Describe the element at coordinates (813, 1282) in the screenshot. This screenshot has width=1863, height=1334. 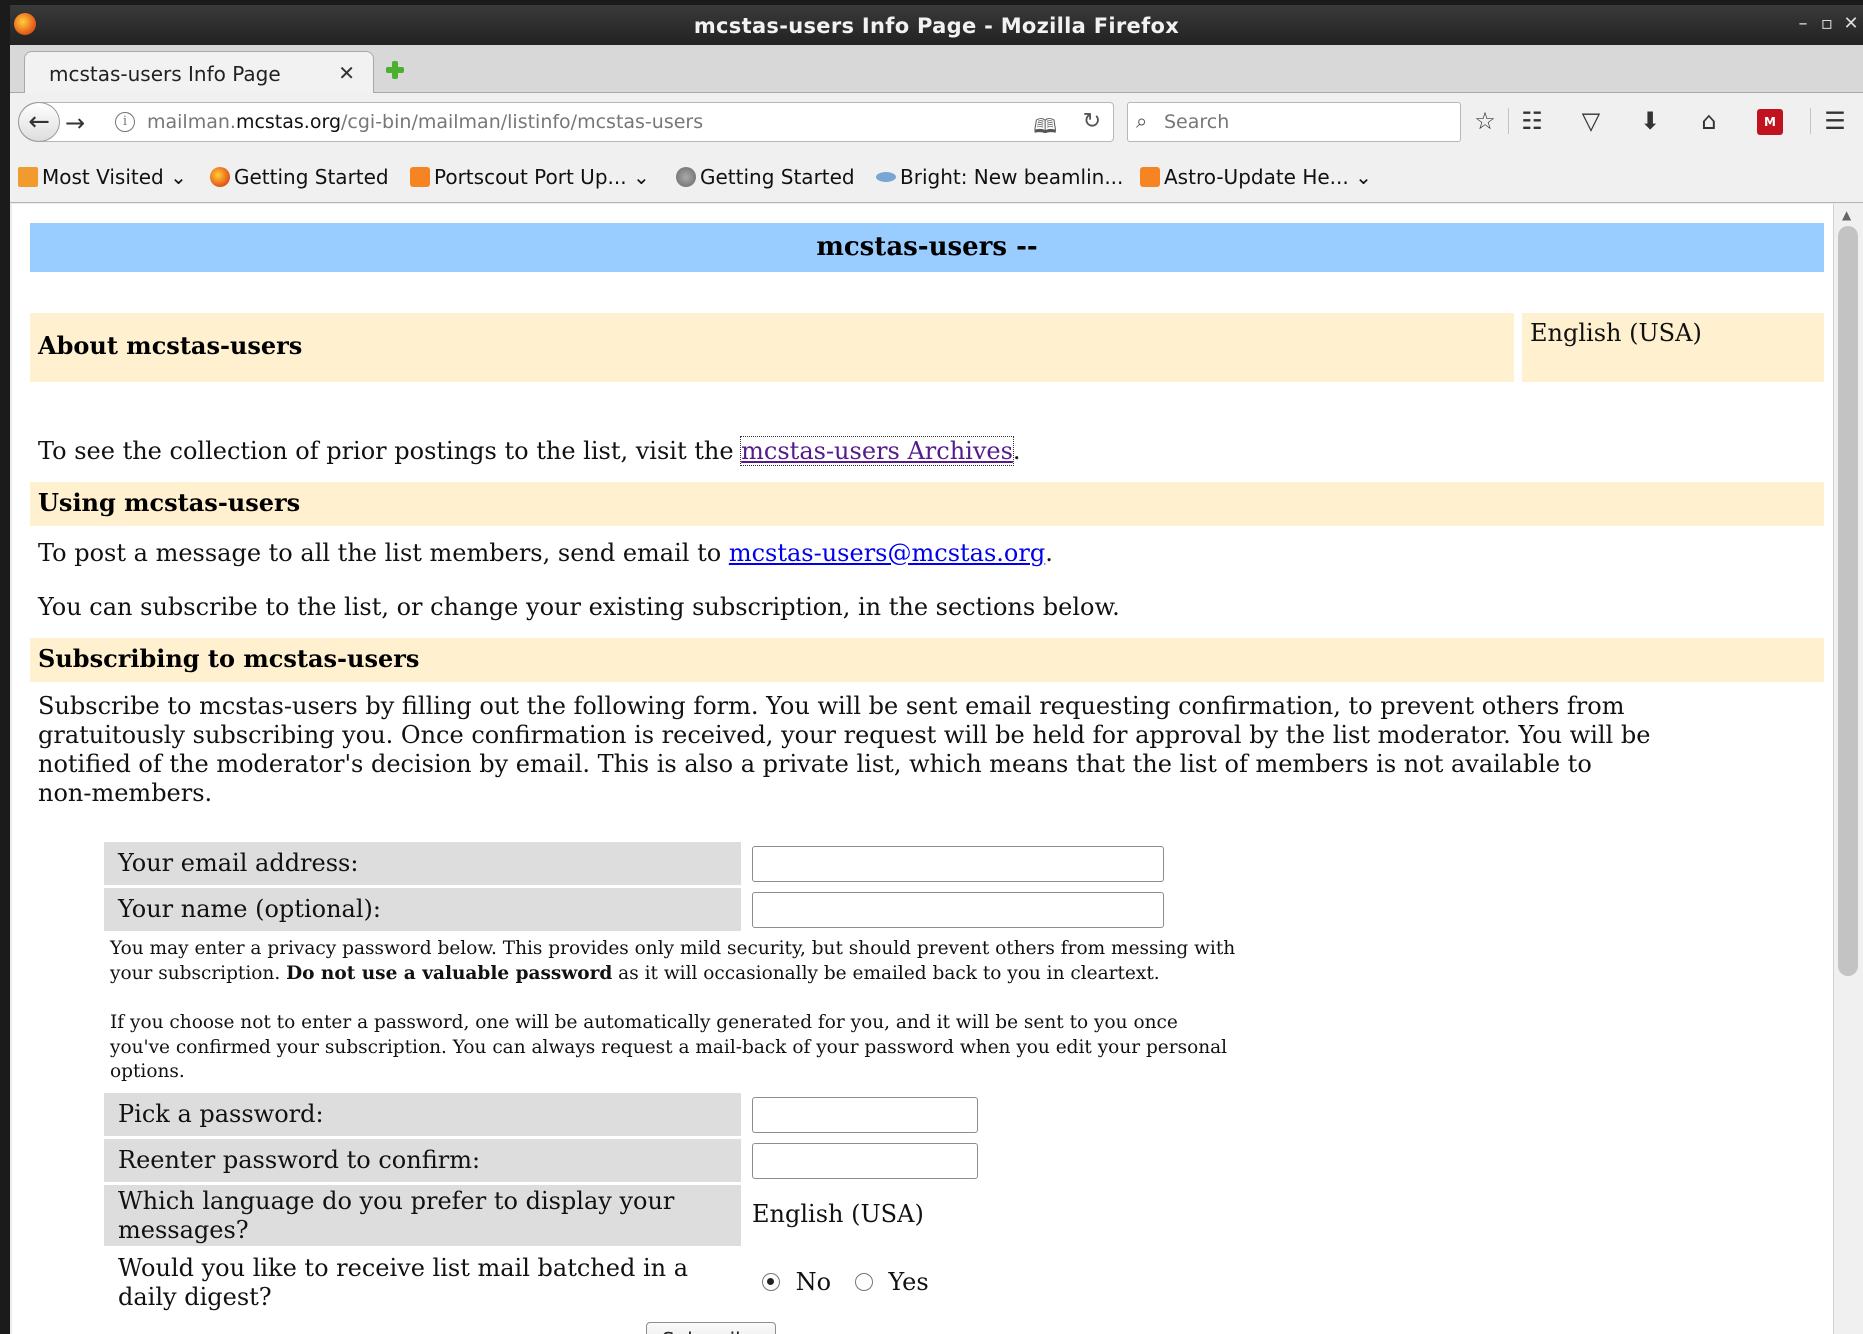
I see `digest-no-label: No` at that location.